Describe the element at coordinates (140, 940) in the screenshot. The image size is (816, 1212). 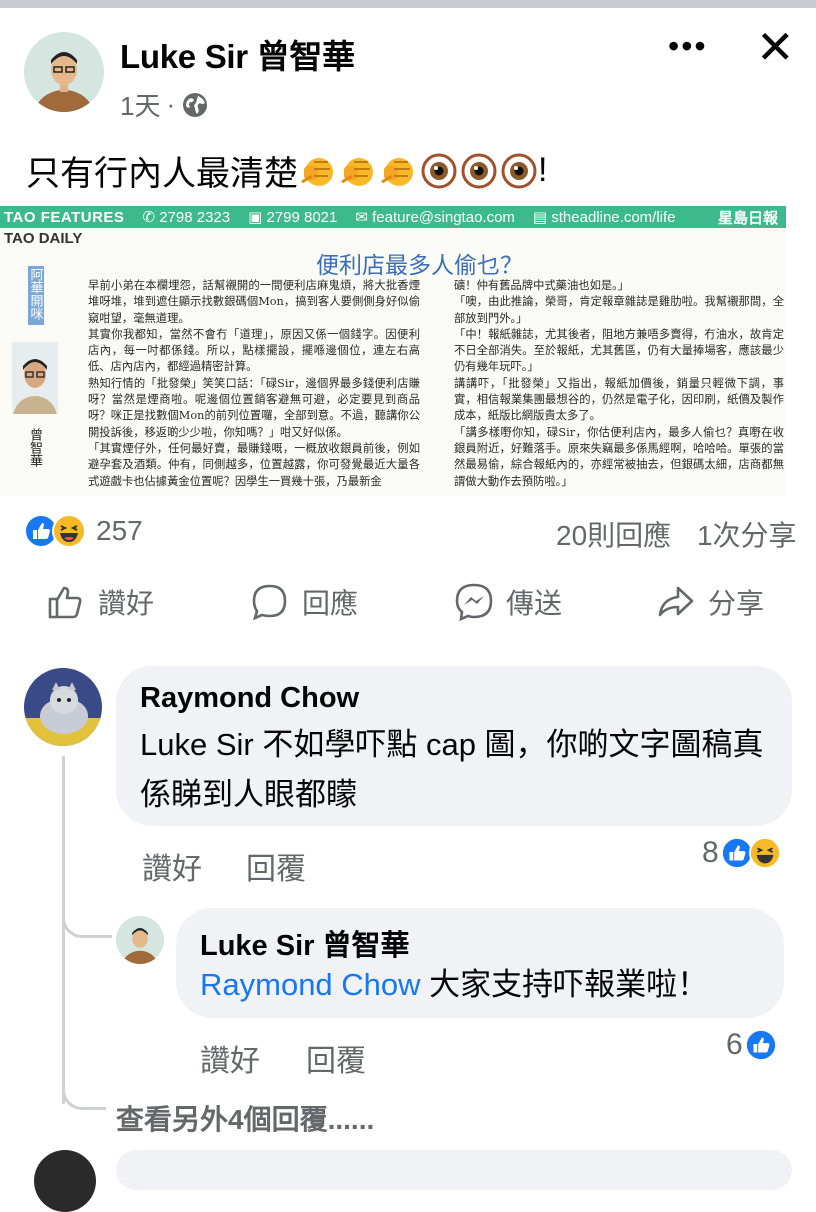
I see `reply-author-avatar` at that location.